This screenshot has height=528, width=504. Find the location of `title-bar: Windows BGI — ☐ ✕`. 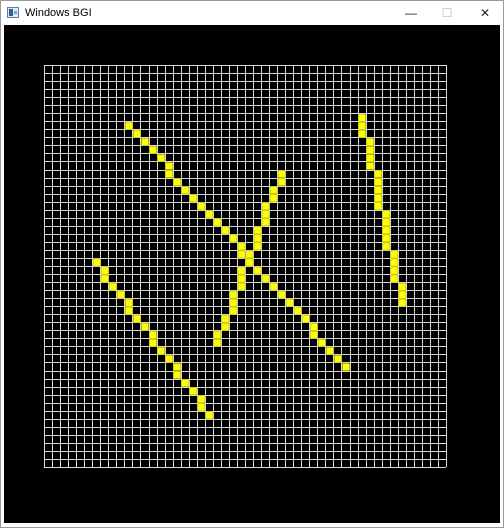

title-bar: Windows BGI — ☐ ✕ is located at coordinates (252, 13).